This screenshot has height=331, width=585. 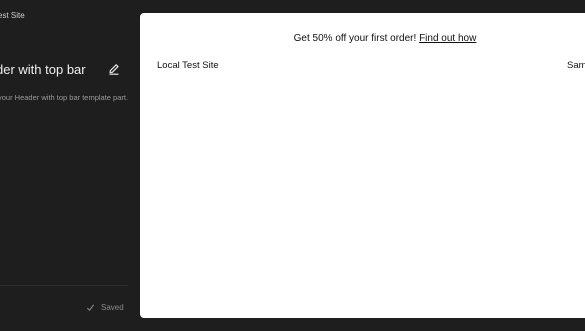 What do you see at coordinates (43, 69) in the screenshot?
I see `template-part-title: der with top bar` at bounding box center [43, 69].